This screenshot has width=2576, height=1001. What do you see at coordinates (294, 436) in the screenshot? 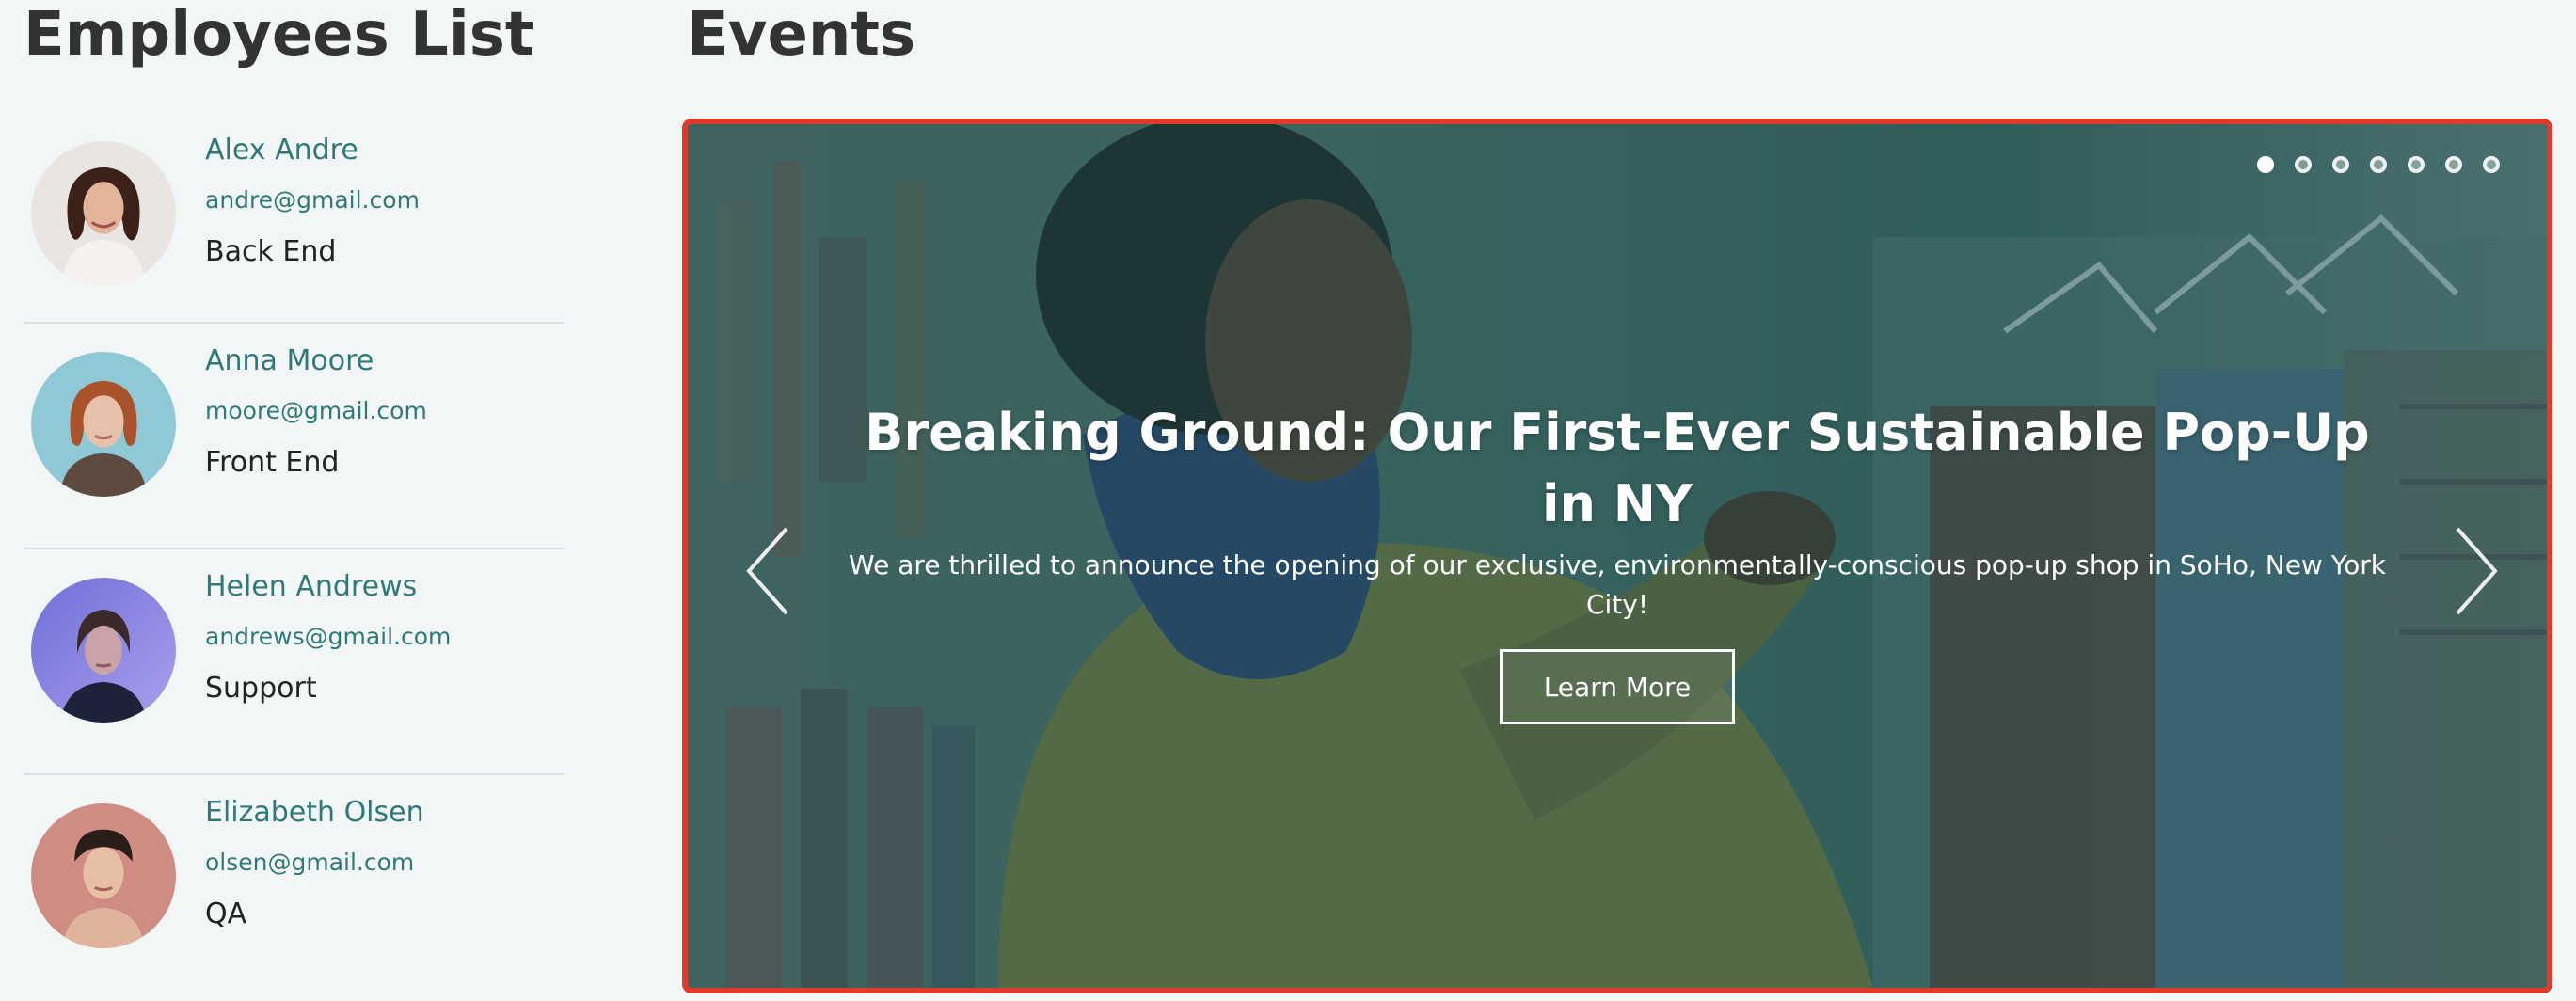
I see `employee-card: Anna Moore moore@gmail.com Front End` at bounding box center [294, 436].